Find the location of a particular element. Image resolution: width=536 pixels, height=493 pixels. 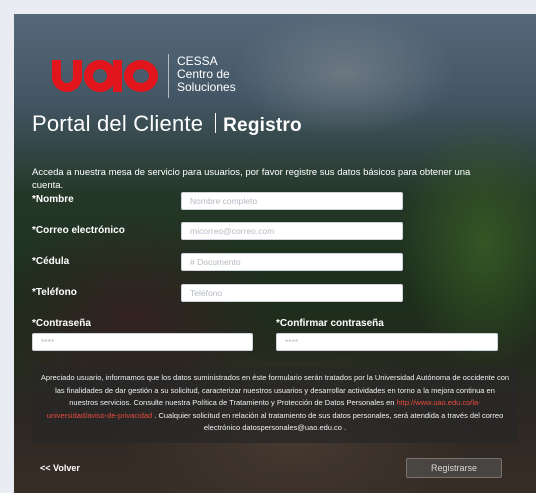

logo-divider is located at coordinates (168, 76).